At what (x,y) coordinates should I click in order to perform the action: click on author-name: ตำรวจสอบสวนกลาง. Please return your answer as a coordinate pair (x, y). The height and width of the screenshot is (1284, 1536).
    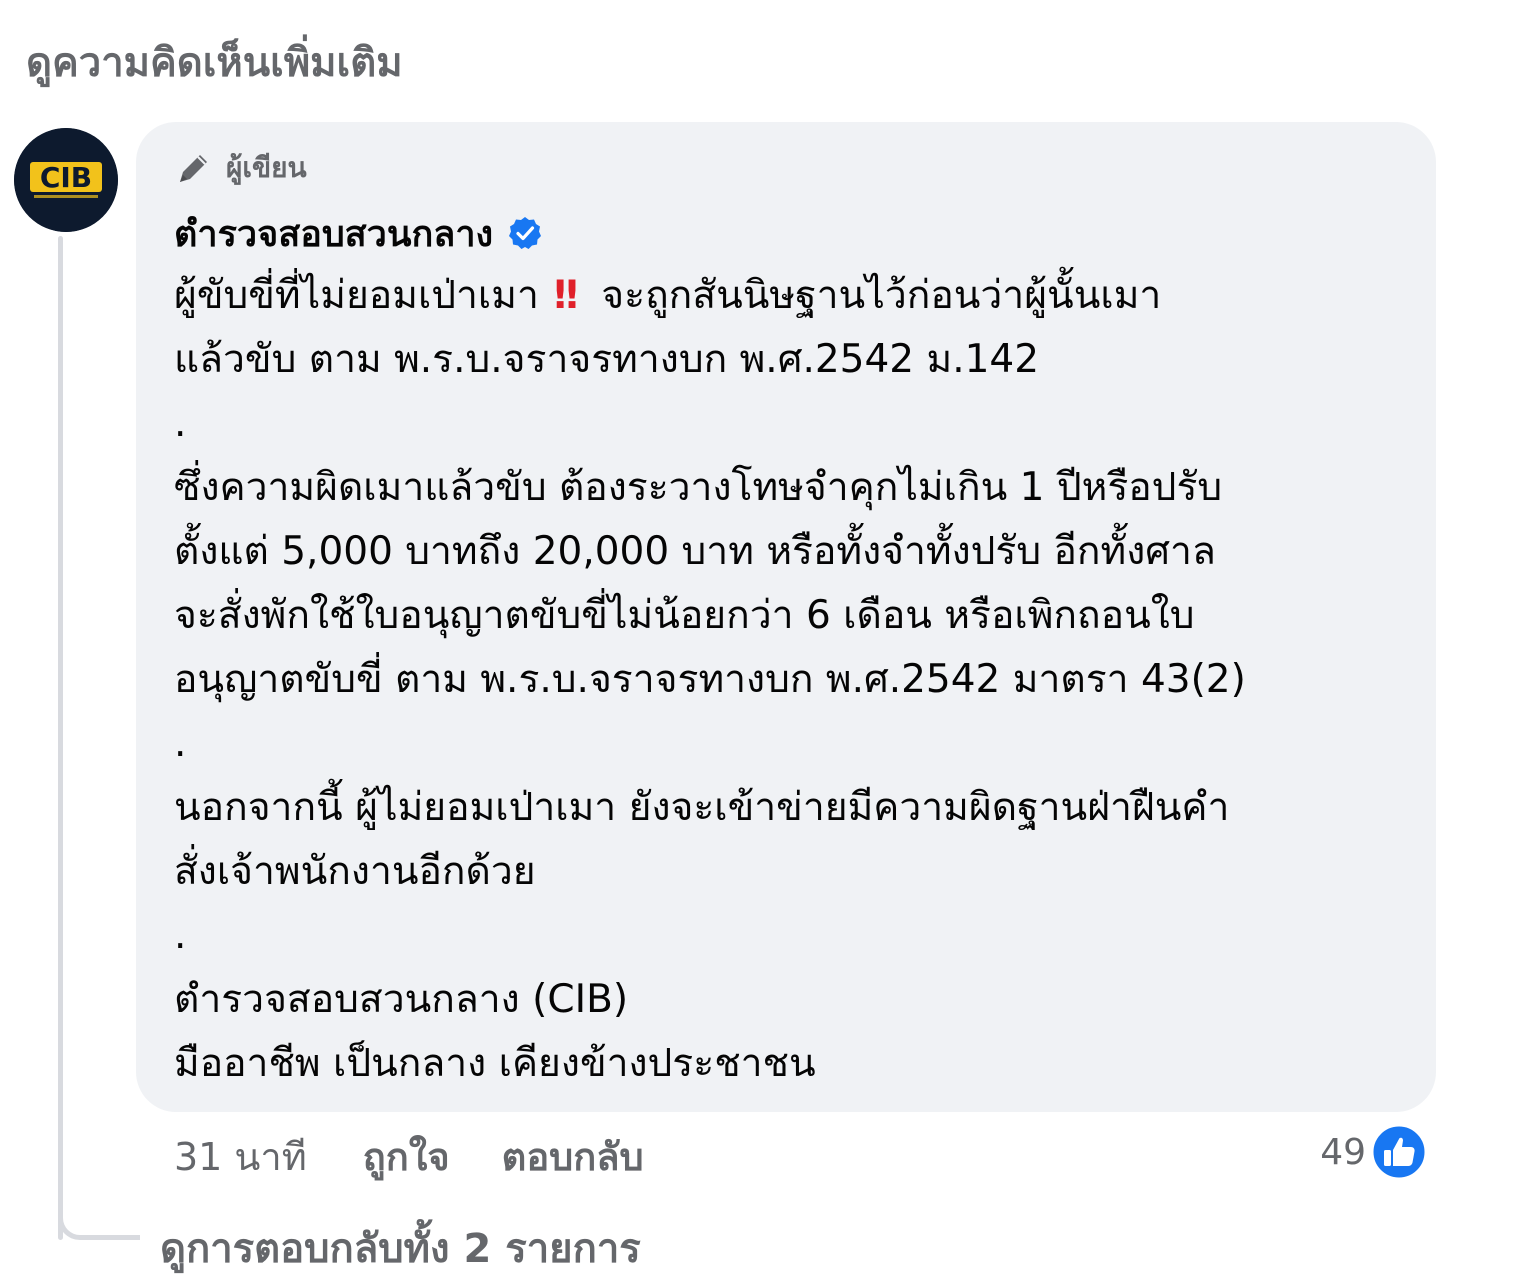
    Looking at the image, I should click on (333, 233).